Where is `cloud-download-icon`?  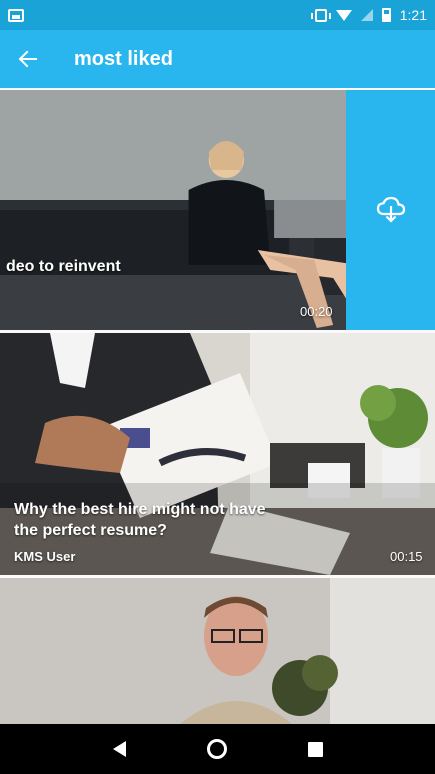
cloud-download-icon is located at coordinates (390, 209).